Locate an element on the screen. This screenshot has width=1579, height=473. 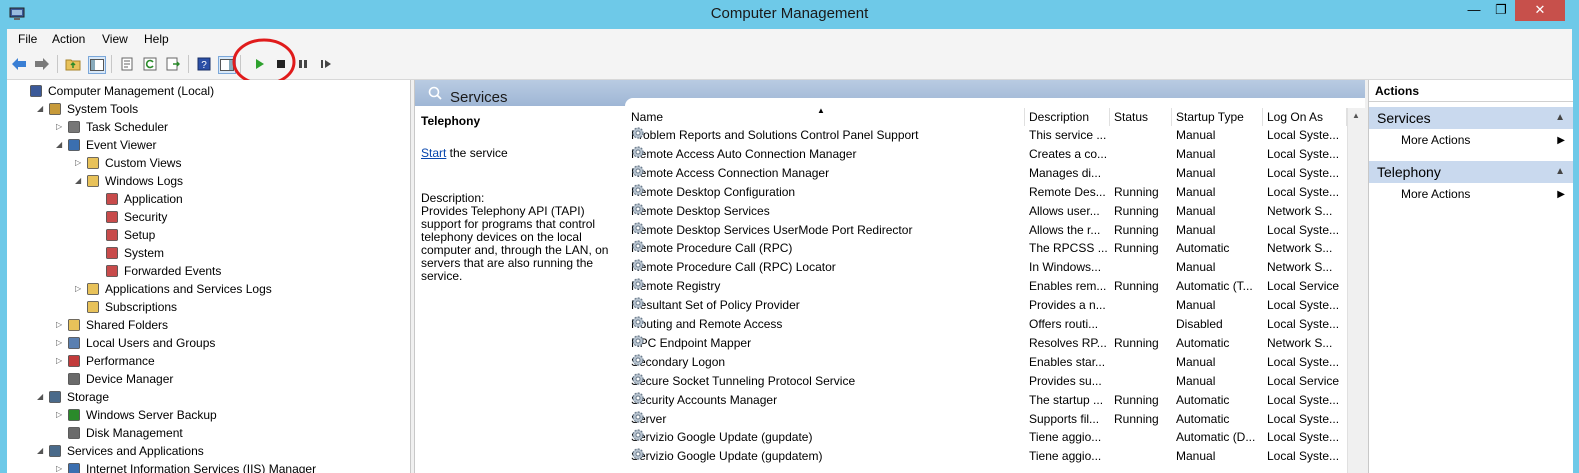
column-header-startup-type: Startup Type is located at coordinates (1217, 117).